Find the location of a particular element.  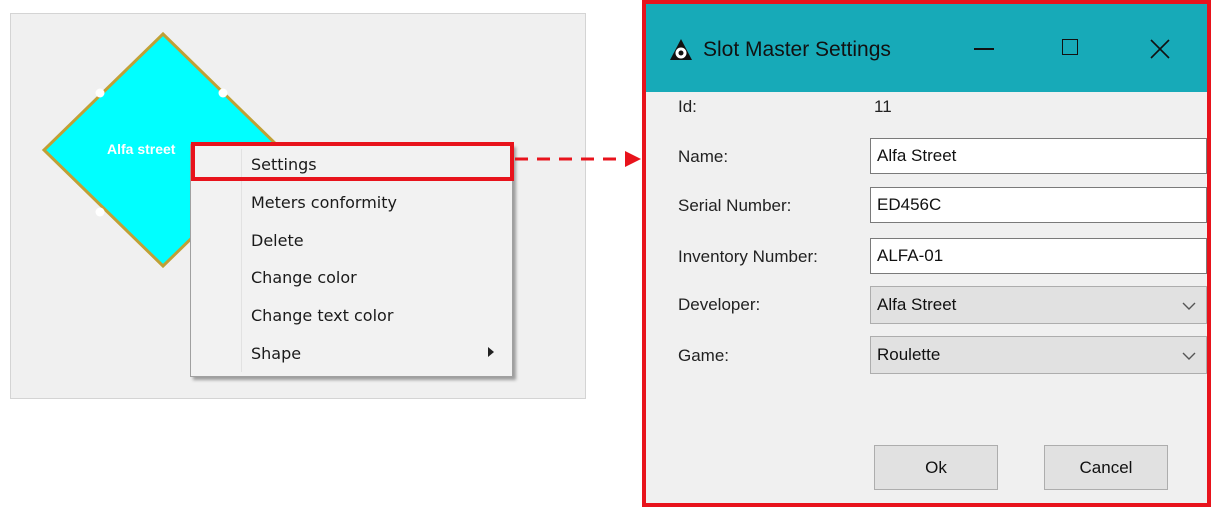

ok-button: Ok is located at coordinates (936, 467).